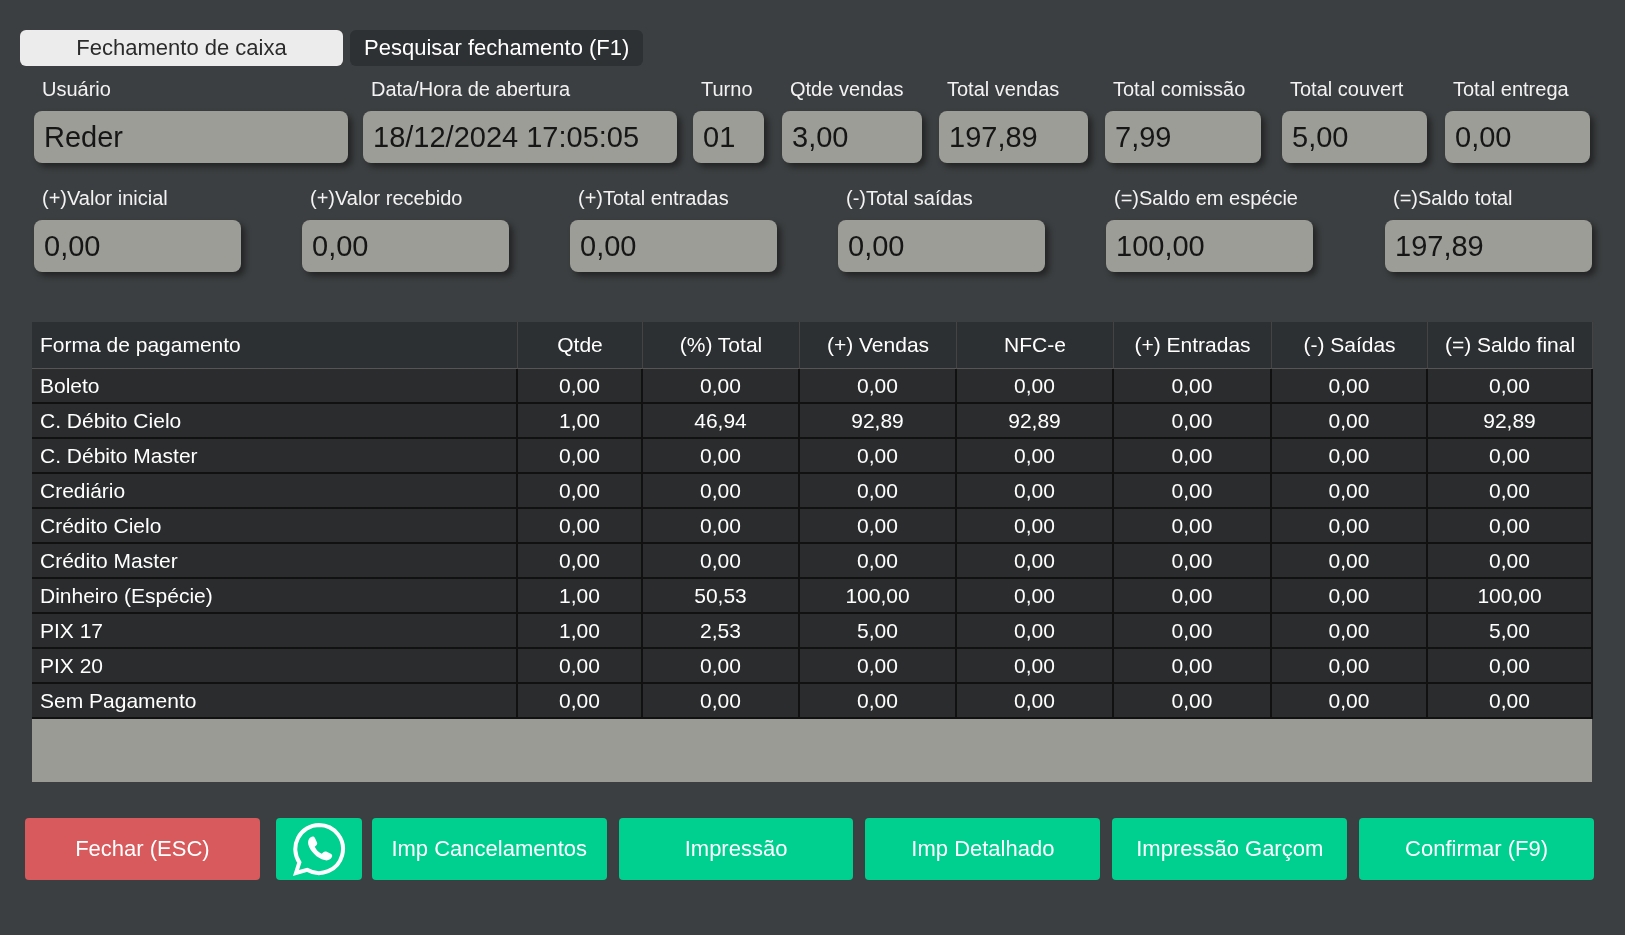  Describe the element at coordinates (580, 345) in the screenshot. I see `column-header: Qtde` at that location.